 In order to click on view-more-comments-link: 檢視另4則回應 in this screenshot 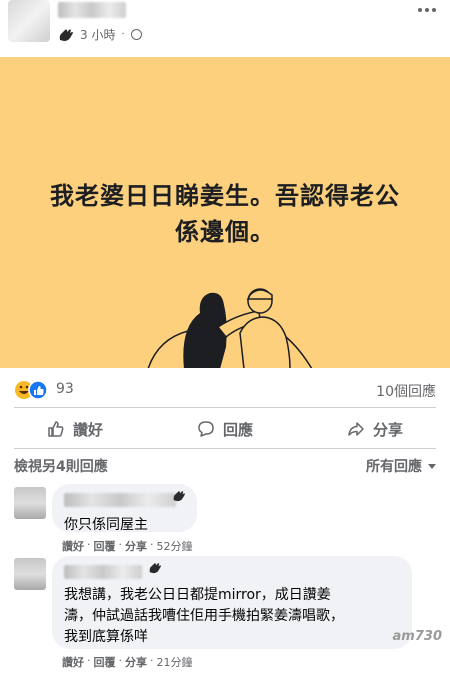, I will do `click(61, 466)`.